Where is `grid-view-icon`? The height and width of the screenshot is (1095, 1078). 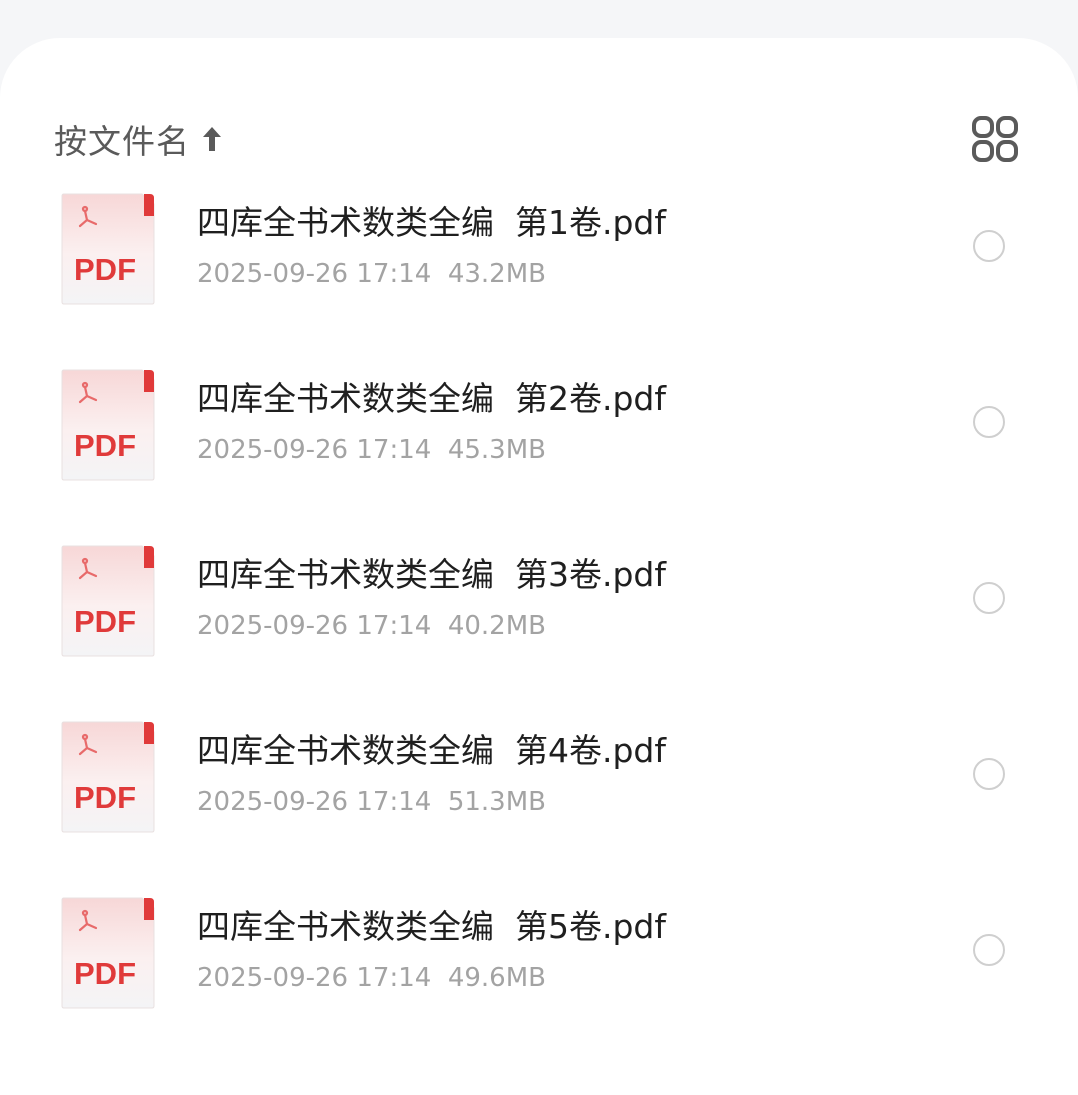
grid-view-icon is located at coordinates (995, 139).